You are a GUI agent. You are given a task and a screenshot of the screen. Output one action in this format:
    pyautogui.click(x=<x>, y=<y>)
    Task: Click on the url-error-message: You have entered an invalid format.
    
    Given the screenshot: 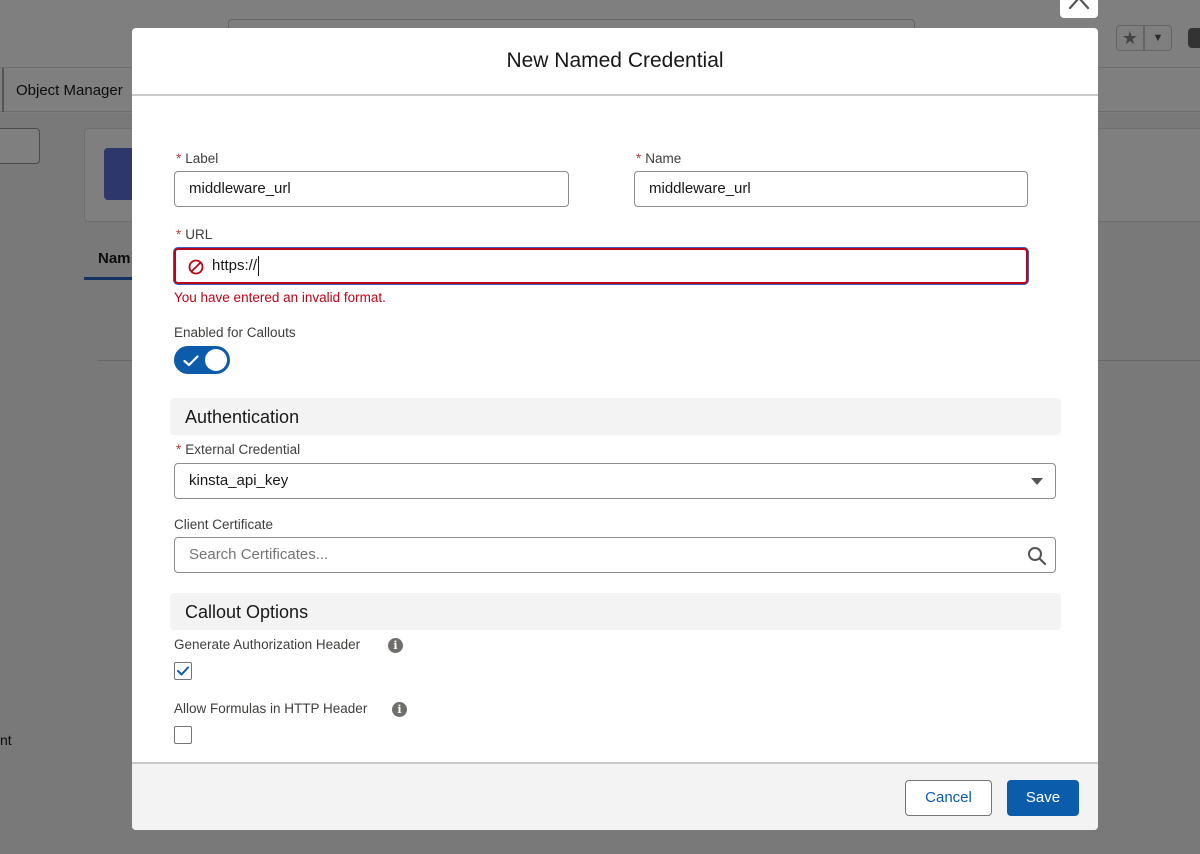 What is the action you would take?
    pyautogui.click(x=280, y=297)
    